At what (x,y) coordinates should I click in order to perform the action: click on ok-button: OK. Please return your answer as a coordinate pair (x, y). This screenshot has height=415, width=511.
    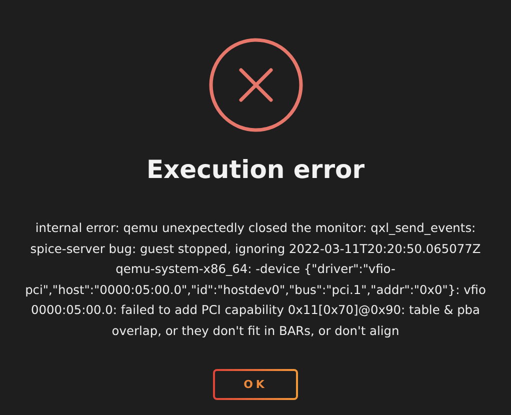
    Looking at the image, I should click on (255, 384).